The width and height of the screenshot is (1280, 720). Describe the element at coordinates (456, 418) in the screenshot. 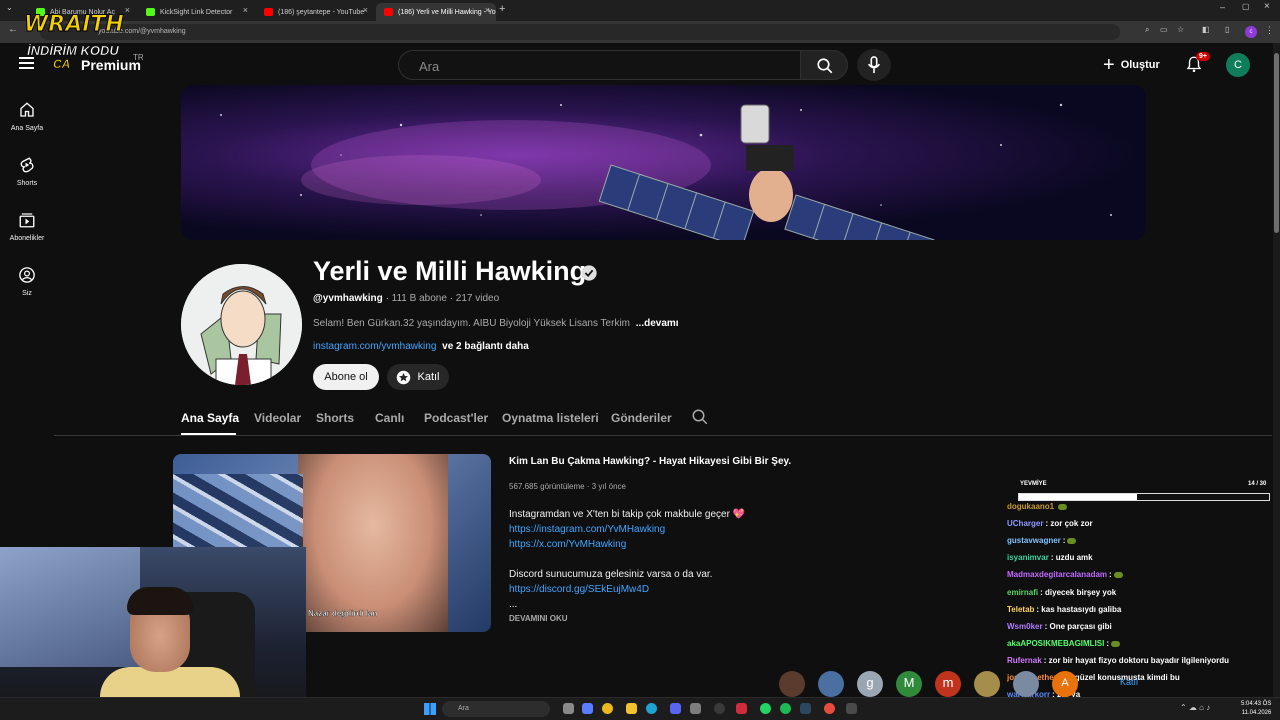

I see `tab-podcasts: Podcast'ler` at that location.